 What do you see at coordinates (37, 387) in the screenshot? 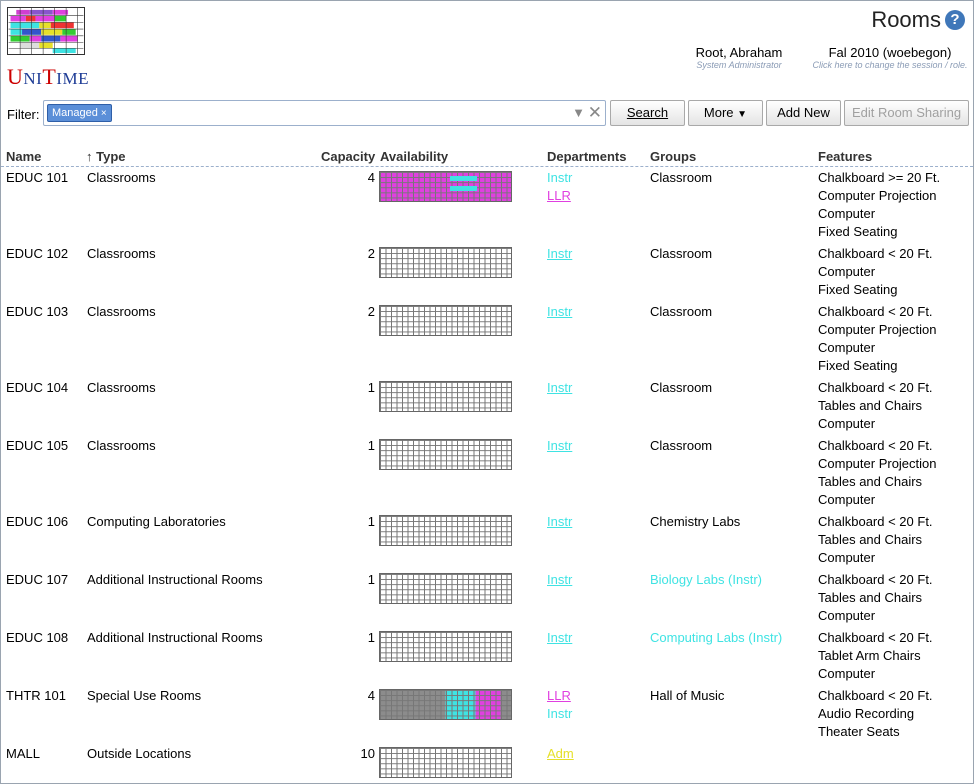
I see `room-name: EDUC 104` at bounding box center [37, 387].